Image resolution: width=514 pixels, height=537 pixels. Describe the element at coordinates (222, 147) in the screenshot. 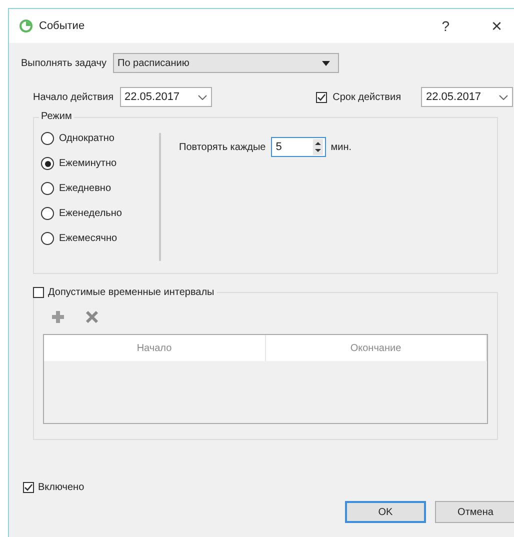

I see `repeat-label: Повторять каждые` at that location.